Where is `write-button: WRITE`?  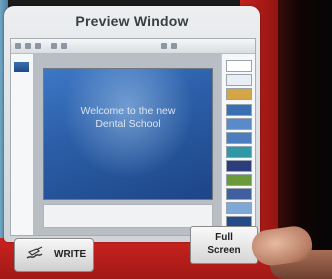
write-button: WRITE is located at coordinates (54, 255).